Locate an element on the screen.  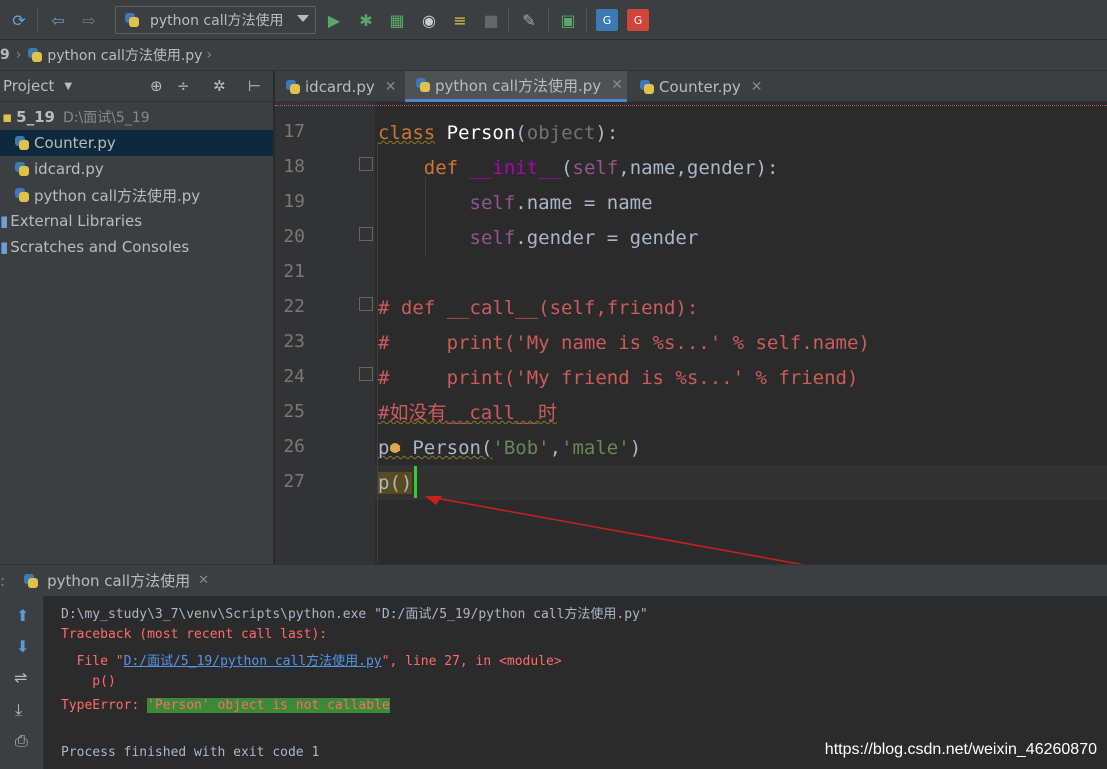
code-line-18: def __init__(self,name,gender): is located at coordinates (578, 168).